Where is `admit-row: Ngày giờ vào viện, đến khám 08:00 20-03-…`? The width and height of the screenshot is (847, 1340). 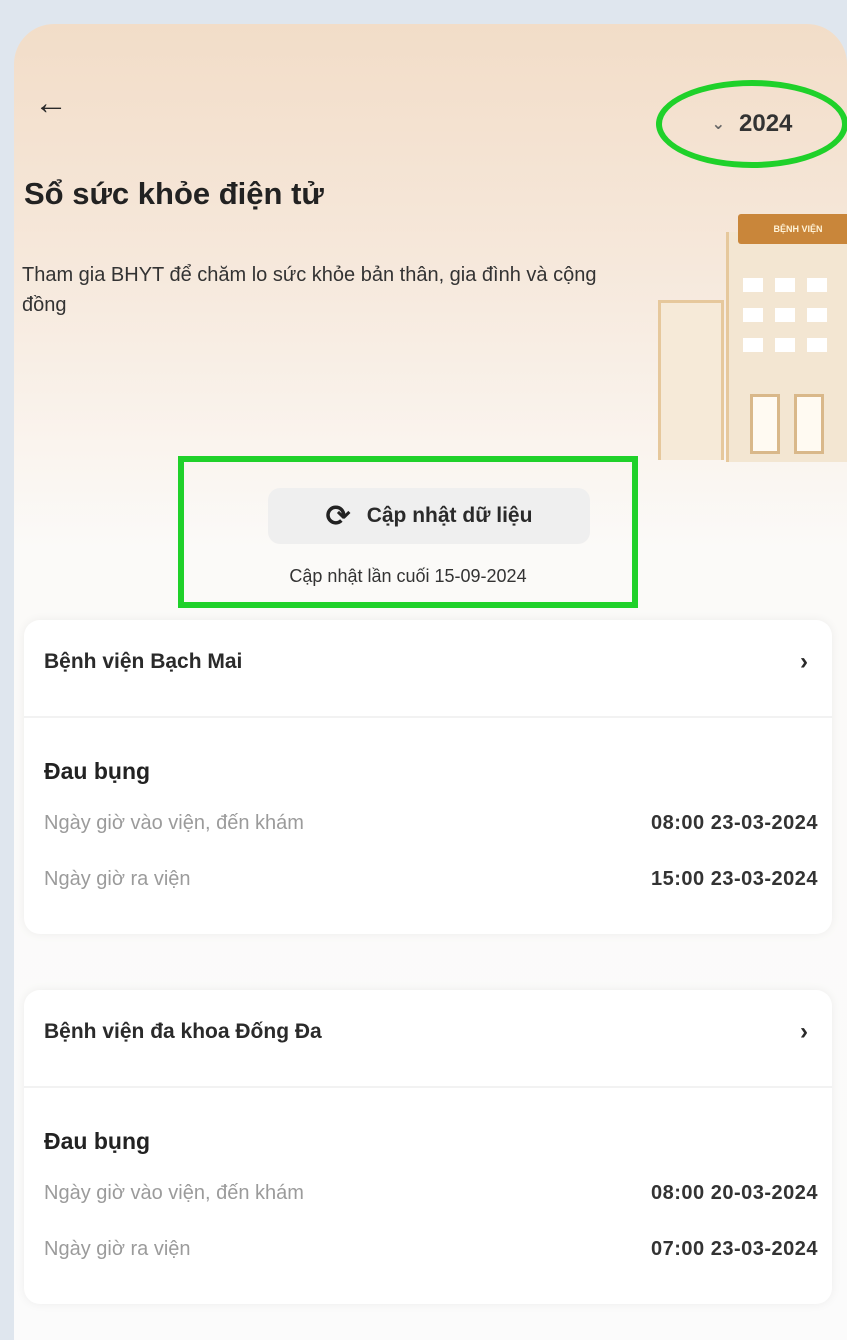 admit-row: Ngày giờ vào viện, đến khám 08:00 20-03-… is located at coordinates (431, 1193).